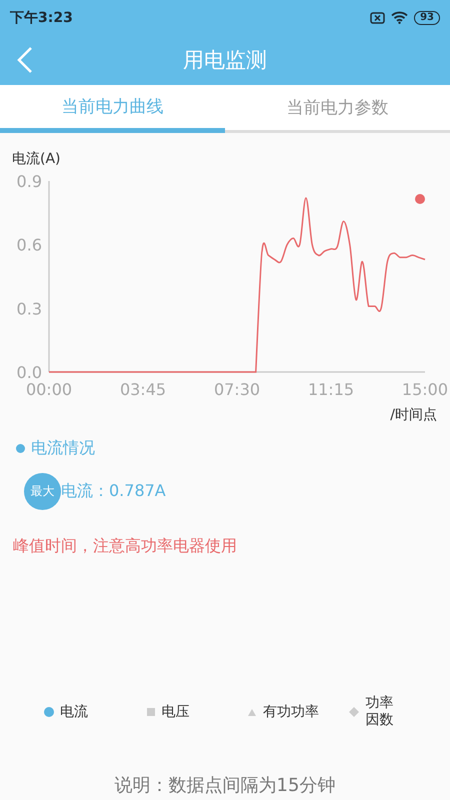 The width and height of the screenshot is (450, 800). Describe the element at coordinates (41, 17) in the screenshot. I see `status-time: 下午3:23` at that location.